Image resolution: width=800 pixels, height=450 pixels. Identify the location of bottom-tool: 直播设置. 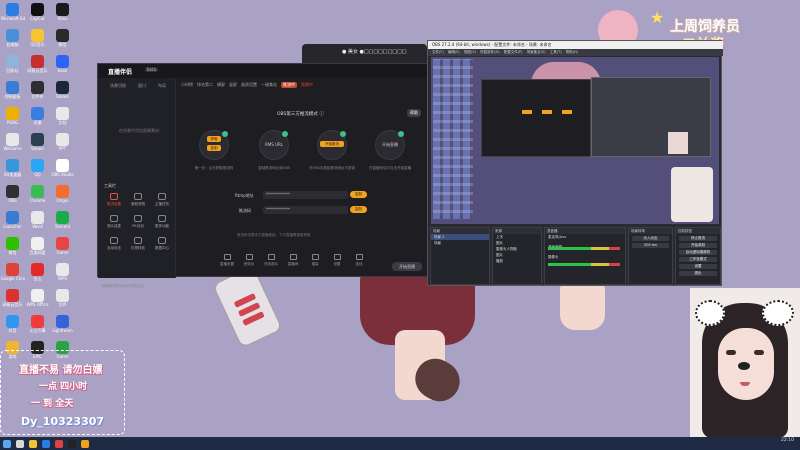
(227, 266).